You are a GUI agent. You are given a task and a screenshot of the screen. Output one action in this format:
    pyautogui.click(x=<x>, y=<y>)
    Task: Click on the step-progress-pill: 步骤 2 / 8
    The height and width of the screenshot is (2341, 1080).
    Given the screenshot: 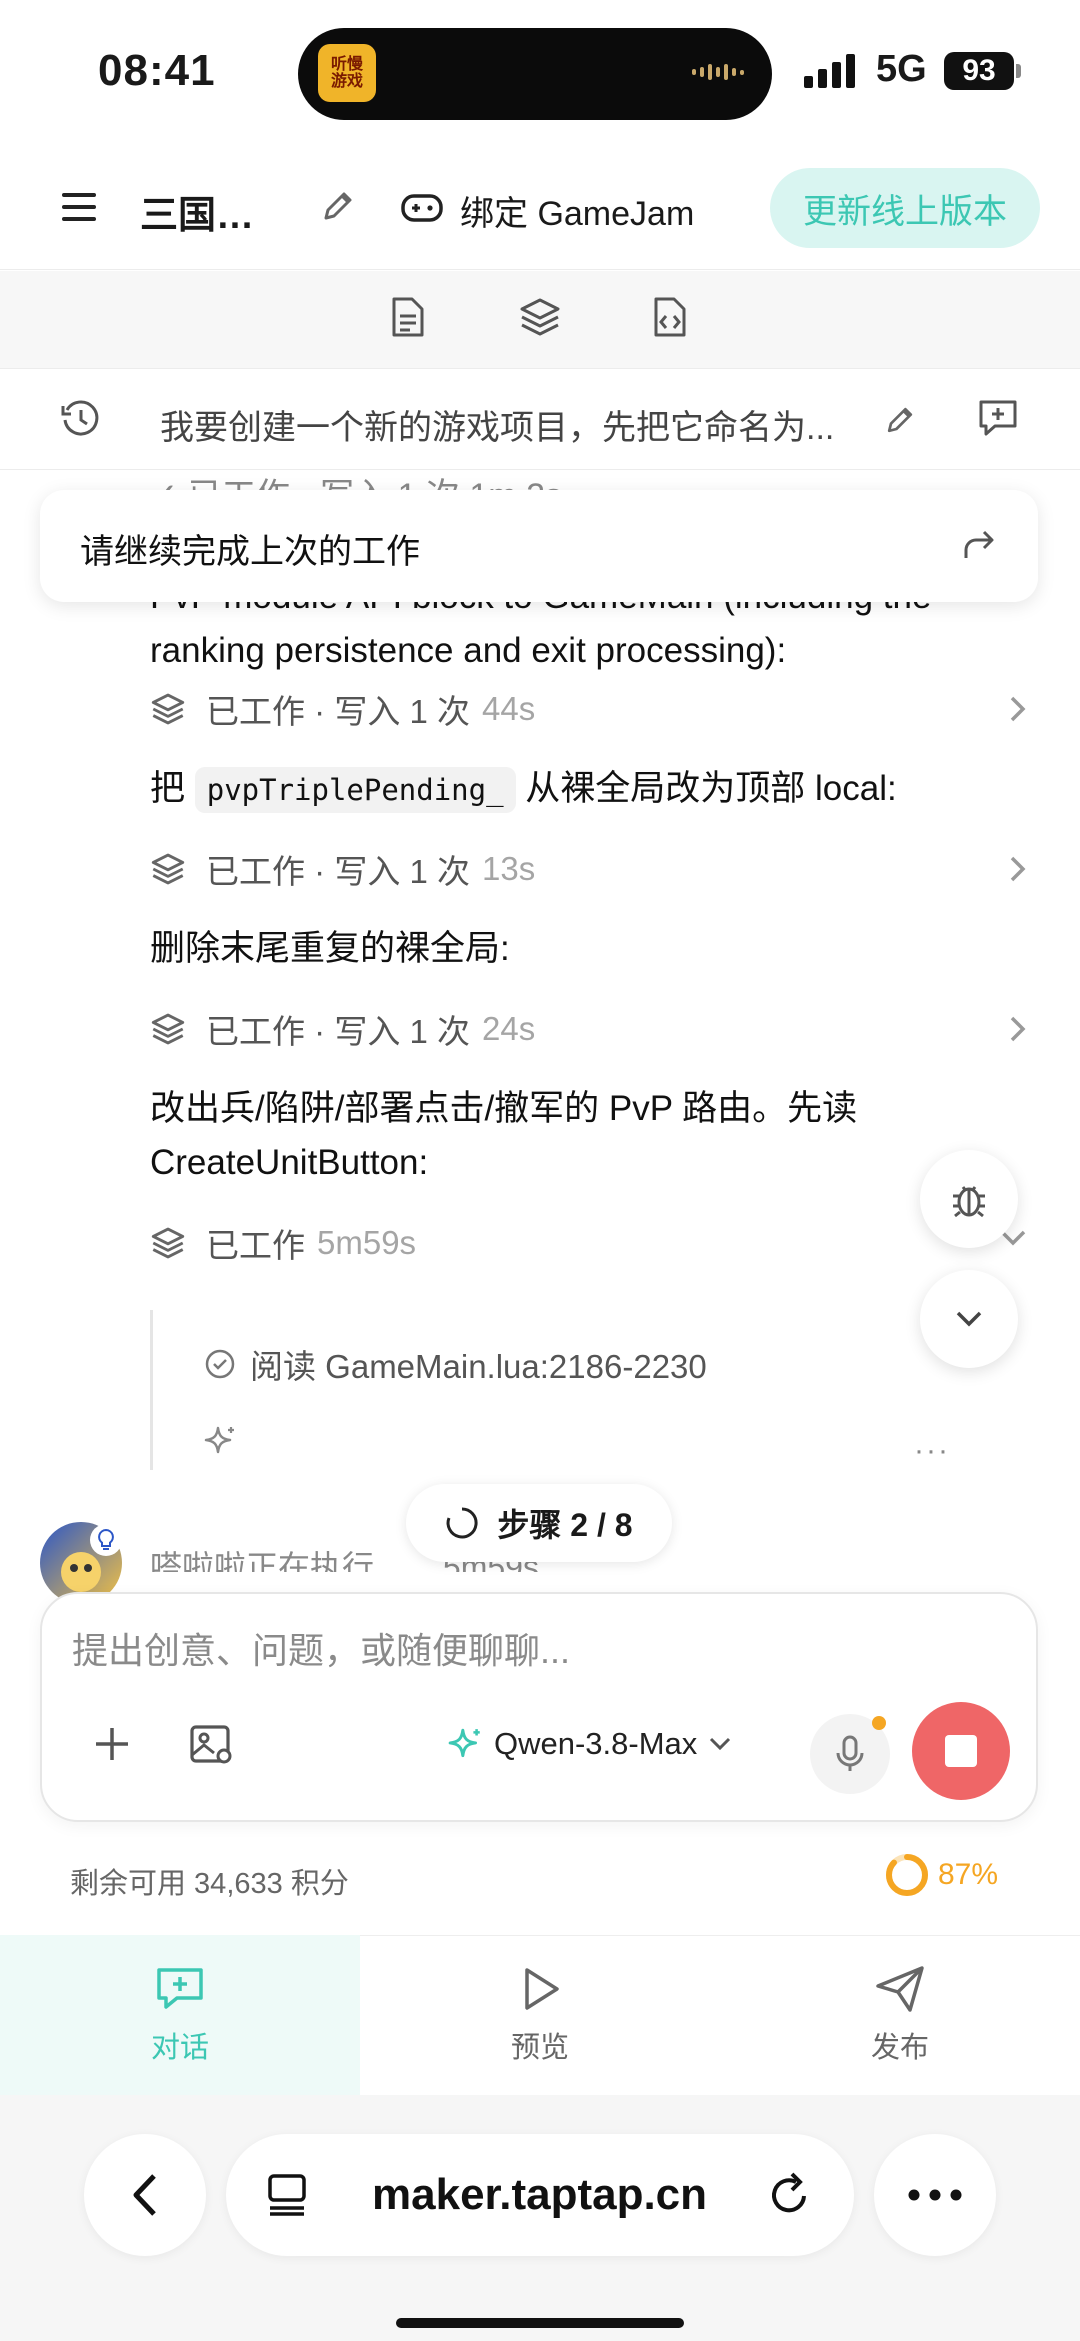 What is the action you would take?
    pyautogui.click(x=539, y=1523)
    